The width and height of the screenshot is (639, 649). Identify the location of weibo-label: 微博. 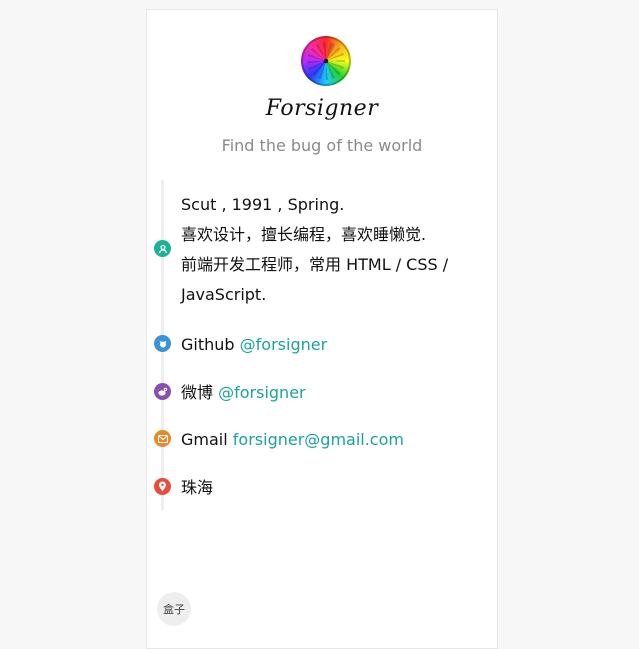
(197, 392).